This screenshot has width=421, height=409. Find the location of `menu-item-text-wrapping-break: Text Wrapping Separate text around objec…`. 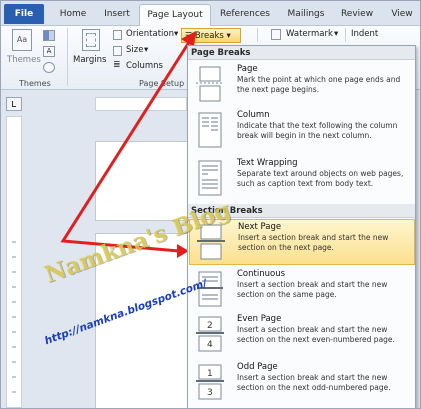

menu-item-text-wrapping-break: Text Wrapping Separate text around objec… is located at coordinates (302, 179).